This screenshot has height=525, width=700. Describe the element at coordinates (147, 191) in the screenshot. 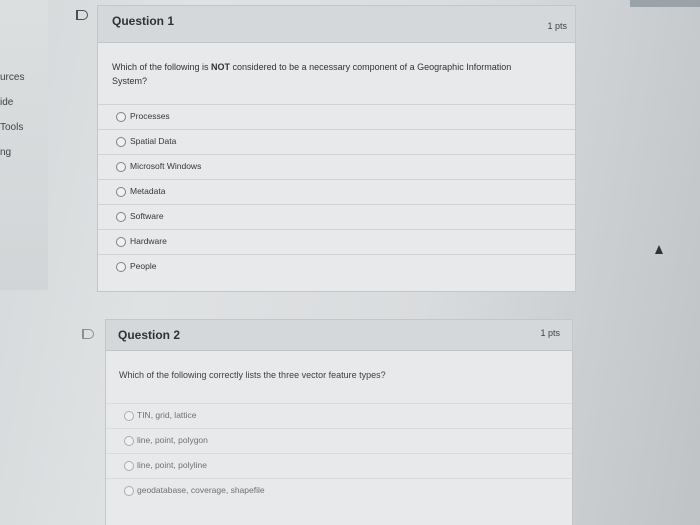

I see `answer-label: Metadata` at that location.